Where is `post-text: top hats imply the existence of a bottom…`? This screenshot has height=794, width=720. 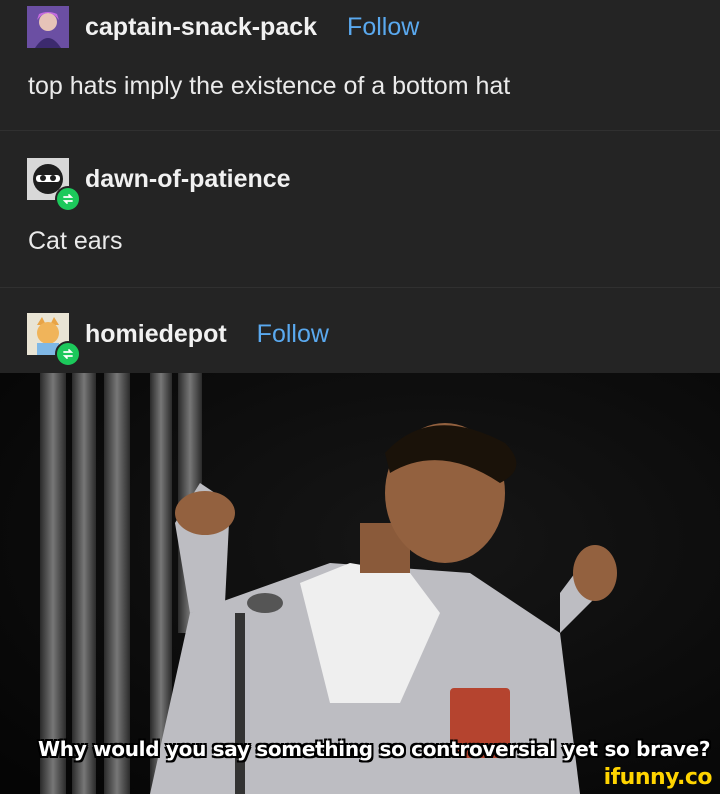 post-text: top hats imply the existence of a bottom… is located at coordinates (269, 86).